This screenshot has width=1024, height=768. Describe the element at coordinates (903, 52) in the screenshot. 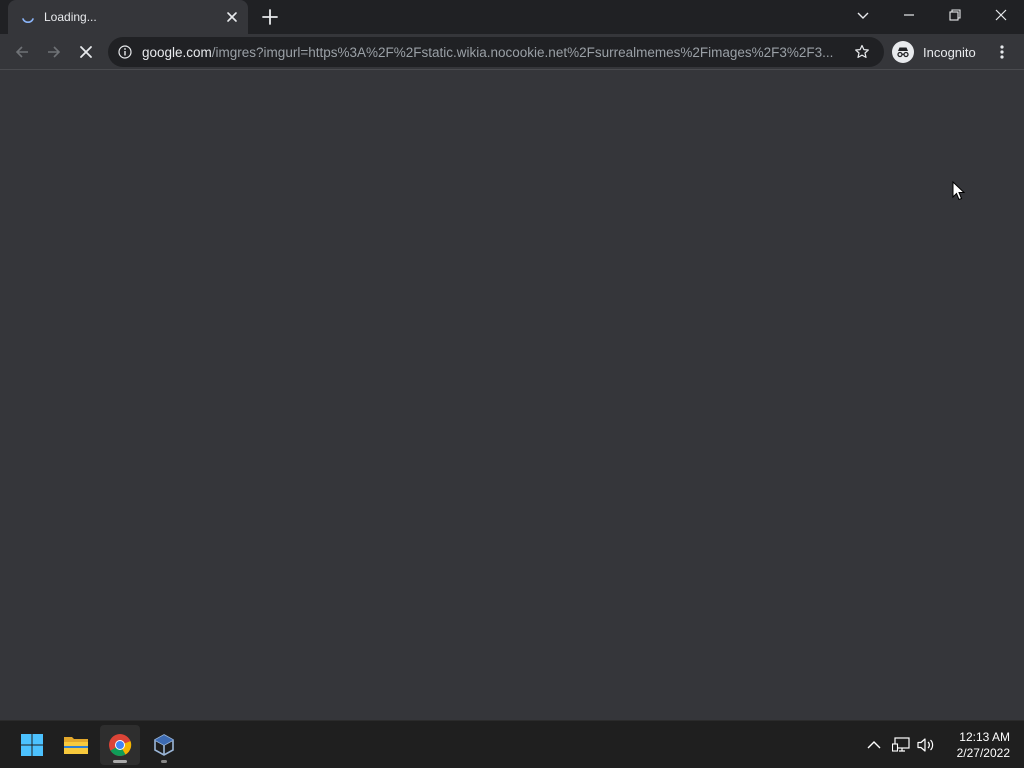

I see `incognito-icon` at that location.